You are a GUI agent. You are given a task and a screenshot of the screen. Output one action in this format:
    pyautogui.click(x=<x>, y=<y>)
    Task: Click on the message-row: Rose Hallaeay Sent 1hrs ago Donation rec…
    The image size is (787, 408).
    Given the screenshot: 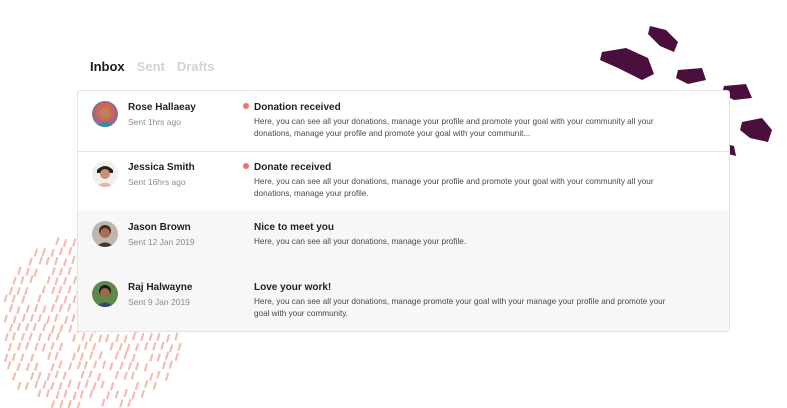 What is the action you would take?
    pyautogui.click(x=403, y=121)
    